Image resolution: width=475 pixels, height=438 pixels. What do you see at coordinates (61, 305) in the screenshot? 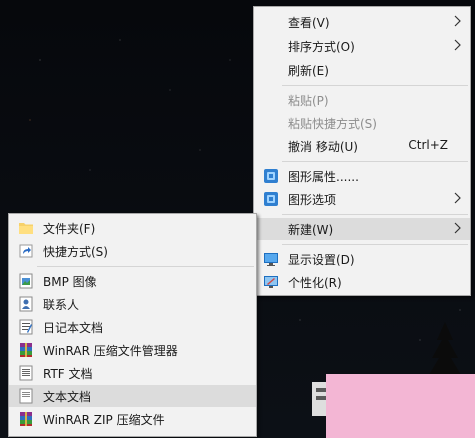
I see `menu-item-label: 联系人` at bounding box center [61, 305].